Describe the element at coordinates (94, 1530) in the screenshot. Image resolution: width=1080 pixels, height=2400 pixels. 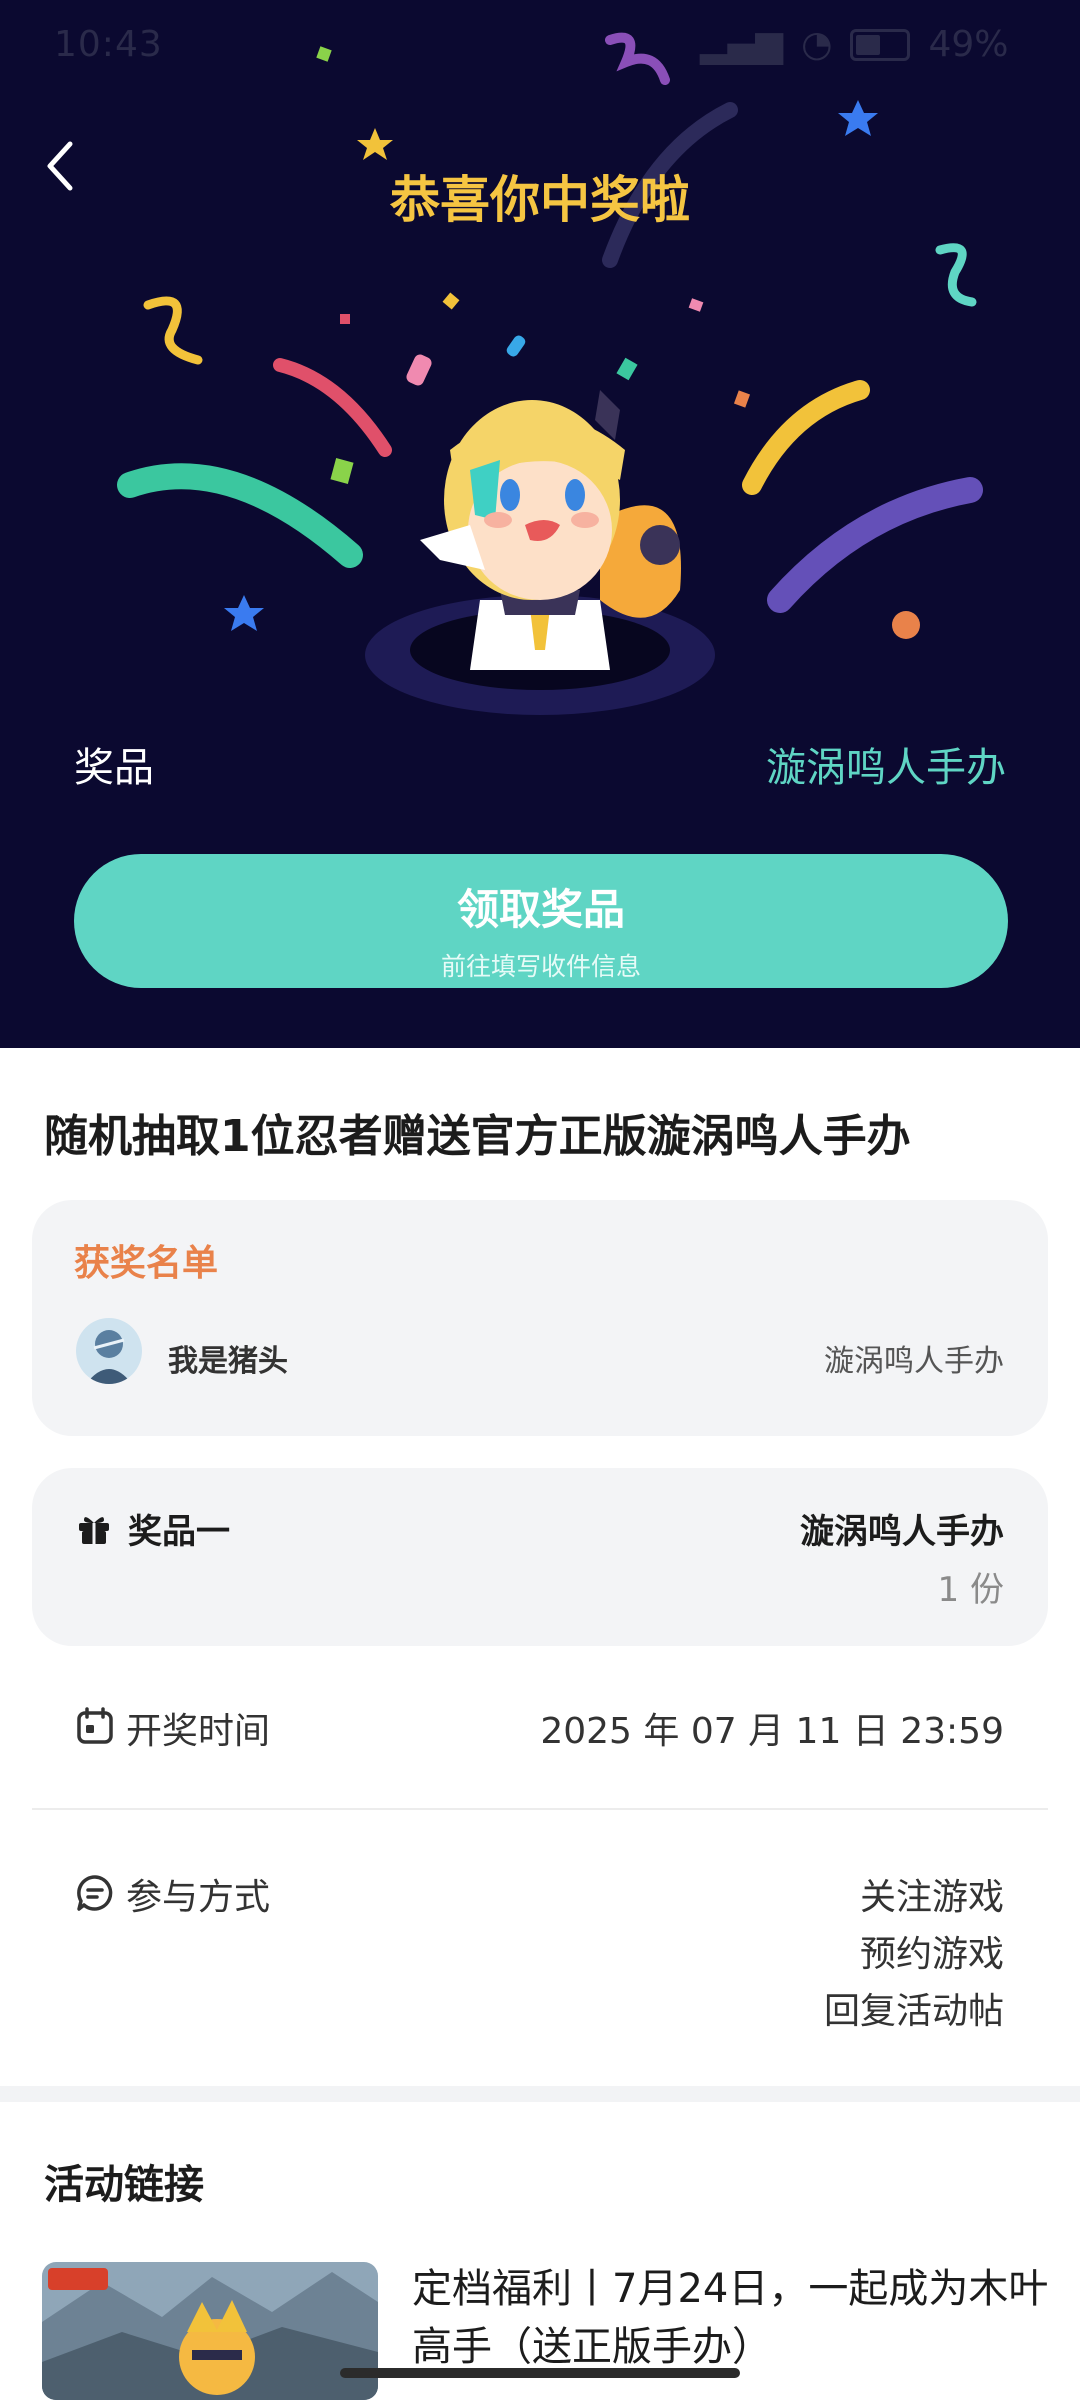
I see `gift-icon` at that location.